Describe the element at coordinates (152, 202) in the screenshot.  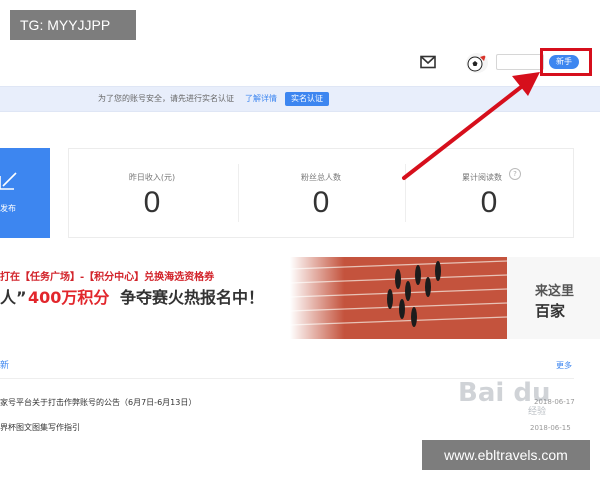
I see `stat-value-income: 0` at that location.